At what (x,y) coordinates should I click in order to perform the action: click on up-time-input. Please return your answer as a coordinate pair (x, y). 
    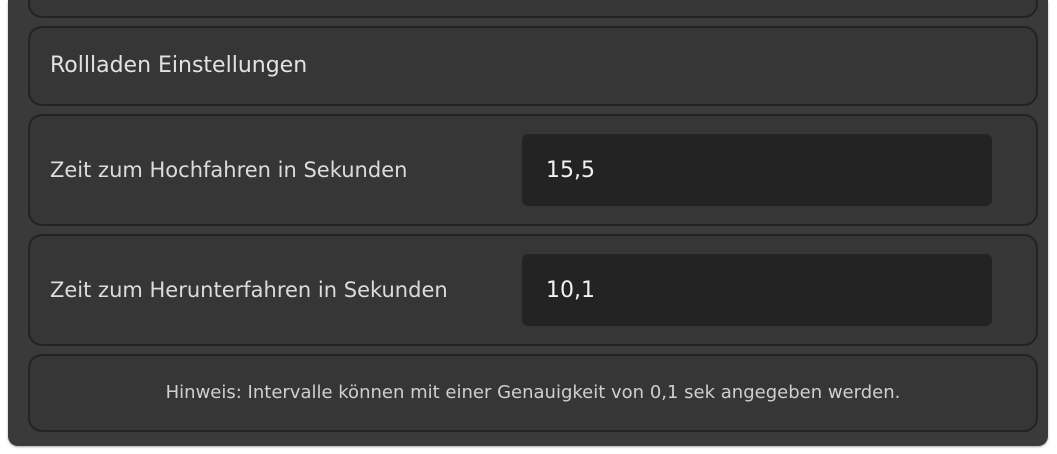
    Looking at the image, I should click on (757, 170).